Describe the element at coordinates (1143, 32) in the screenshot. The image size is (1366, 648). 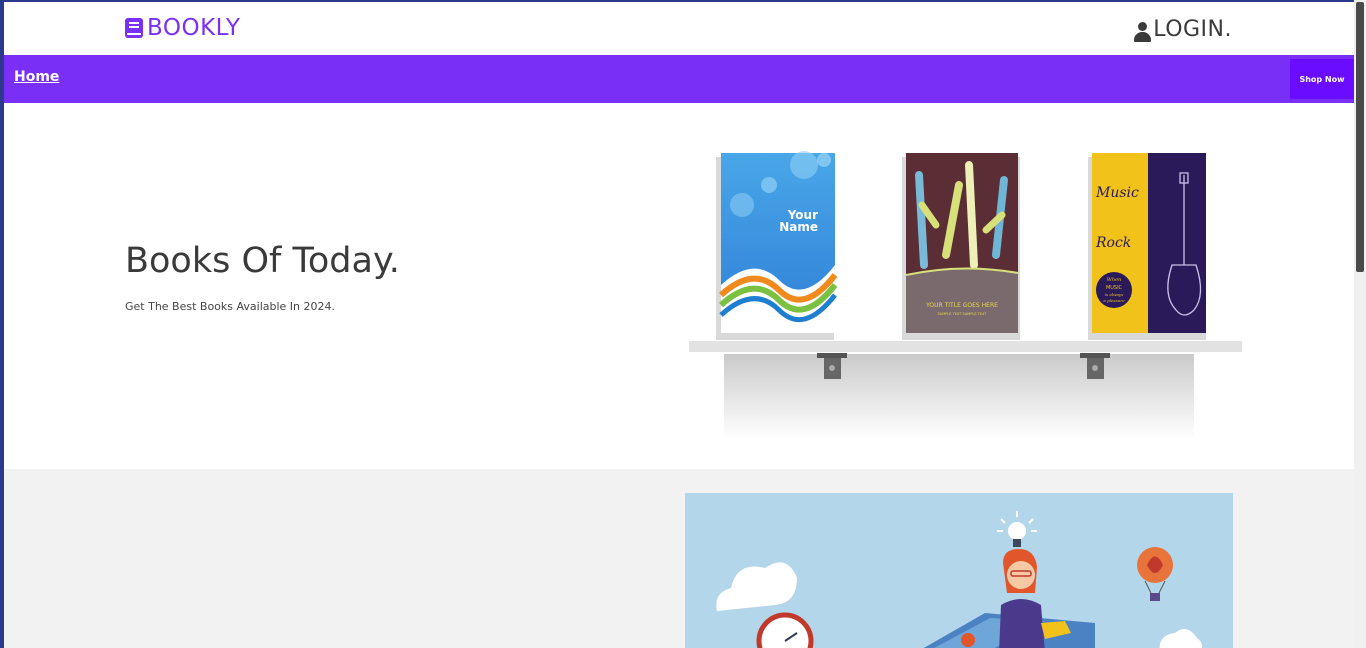
I see `user-icon` at that location.